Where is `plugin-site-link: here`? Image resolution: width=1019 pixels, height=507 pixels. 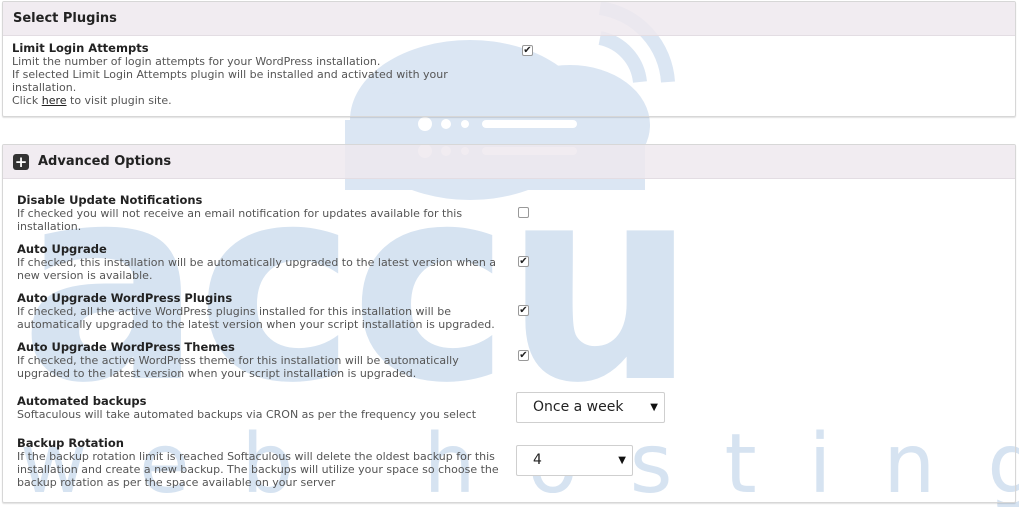
plugin-site-link: here is located at coordinates (54, 100).